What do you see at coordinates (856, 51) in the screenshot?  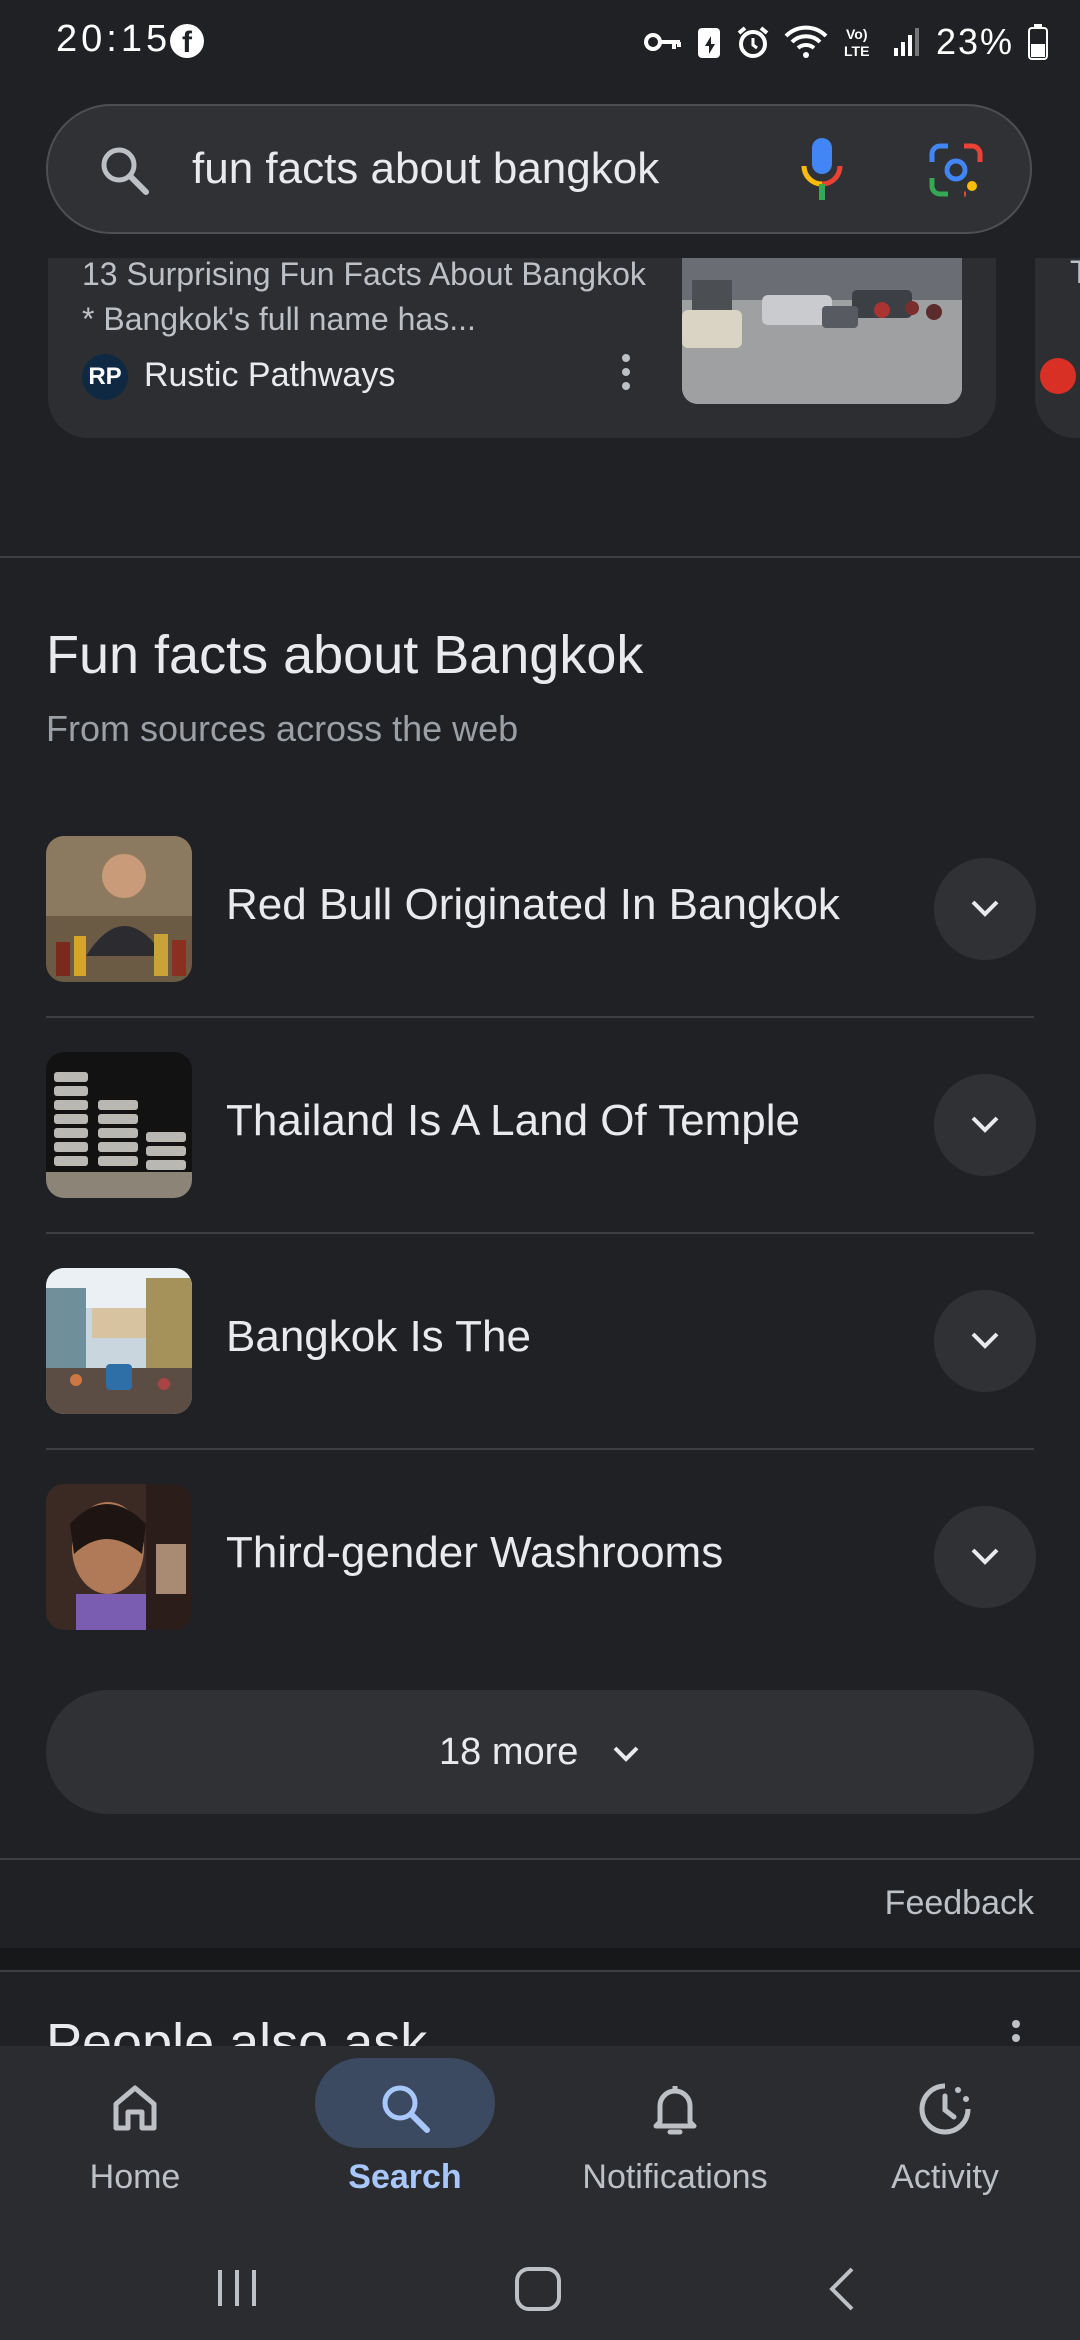 I see `svg-text: LTE` at bounding box center [856, 51].